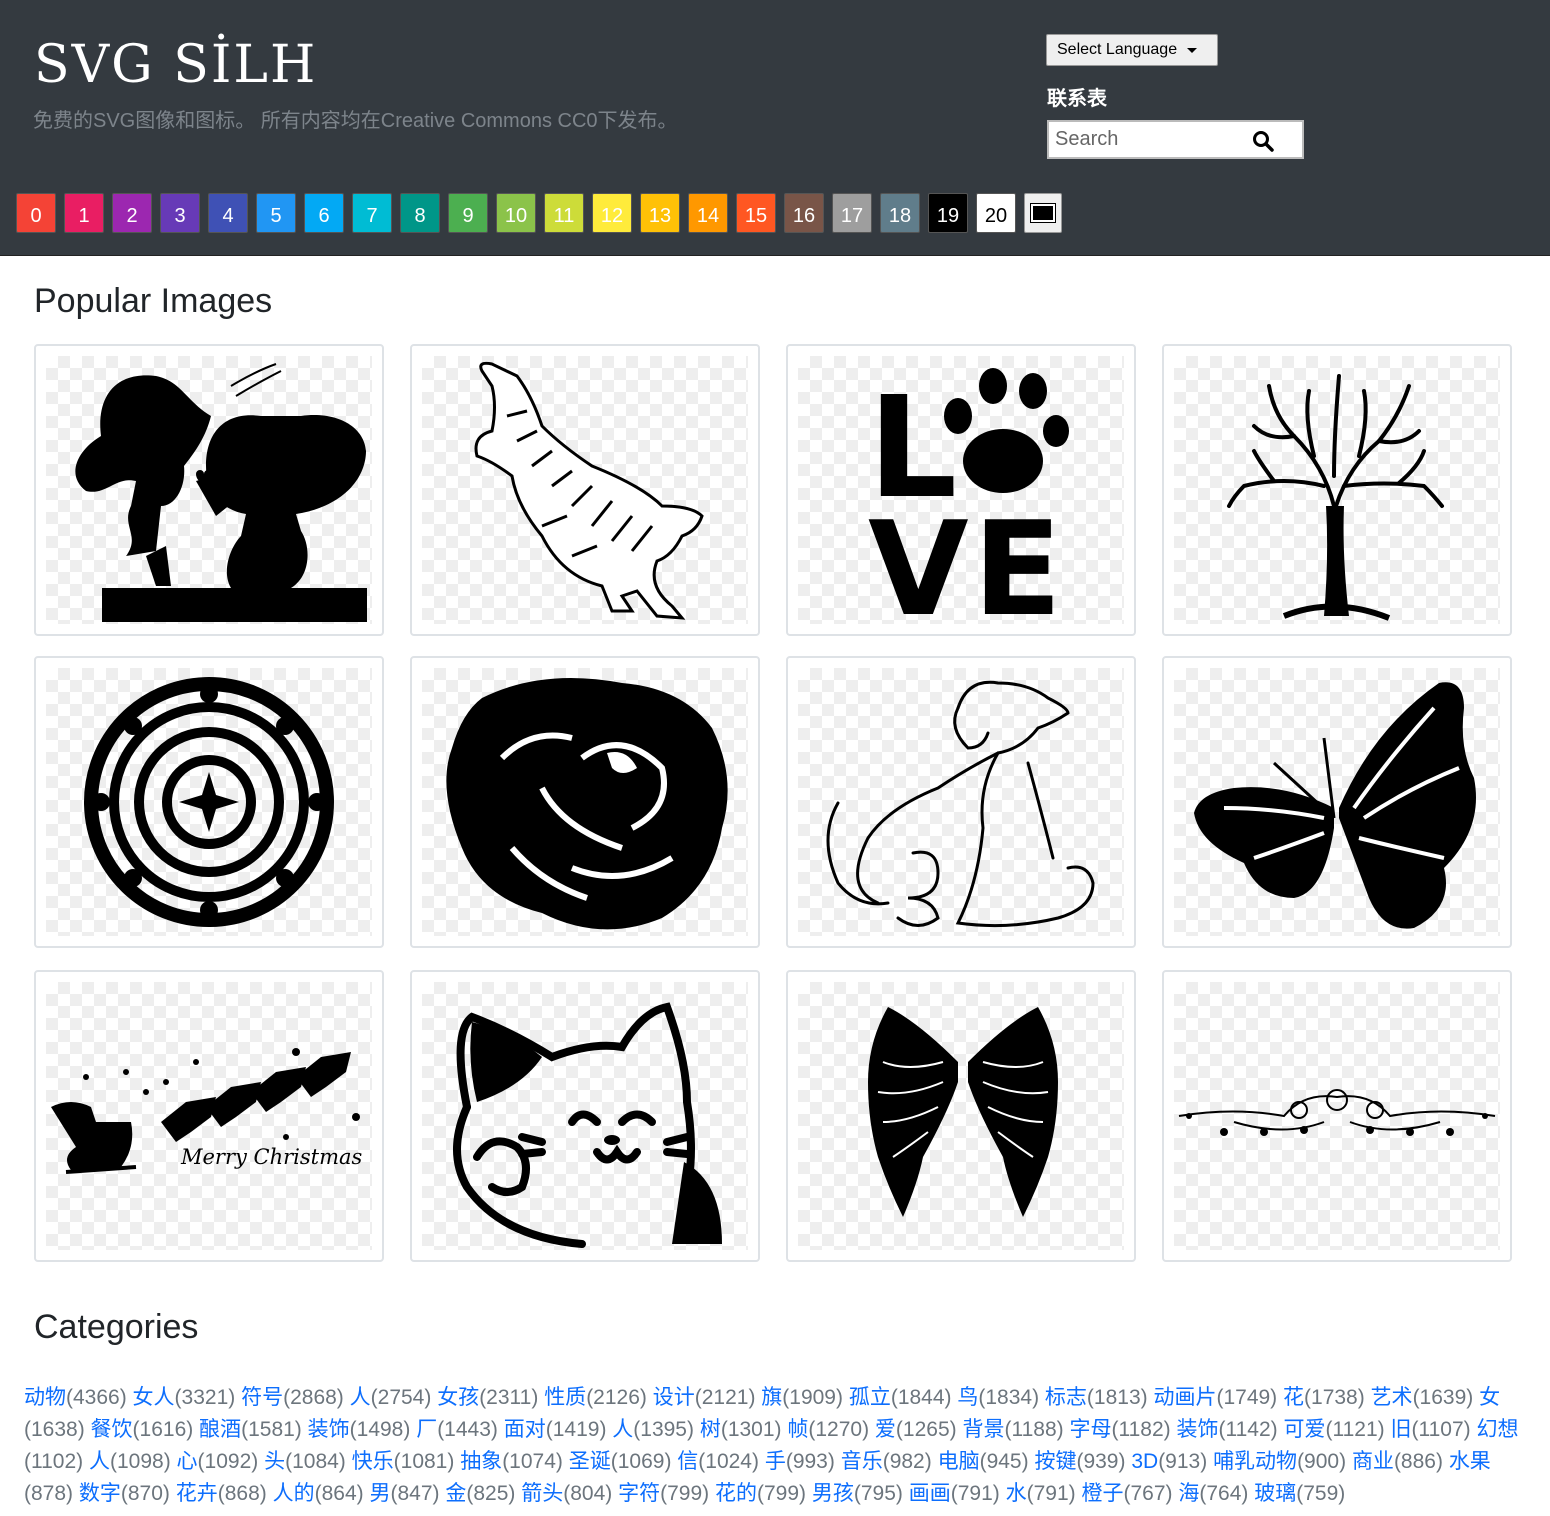 This screenshot has width=1550, height=1516. I want to click on category-link: 数字, so click(100, 1493).